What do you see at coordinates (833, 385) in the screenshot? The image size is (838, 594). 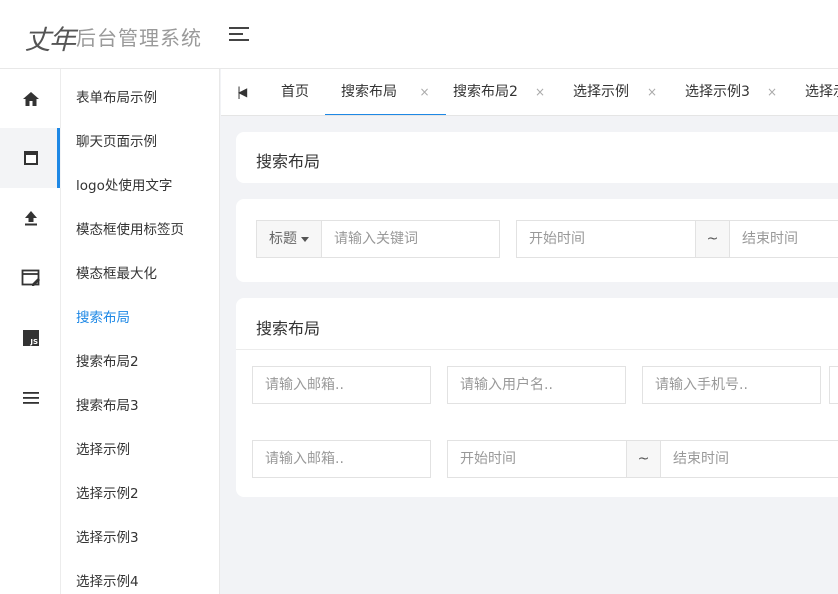 I see `overflow-input` at bounding box center [833, 385].